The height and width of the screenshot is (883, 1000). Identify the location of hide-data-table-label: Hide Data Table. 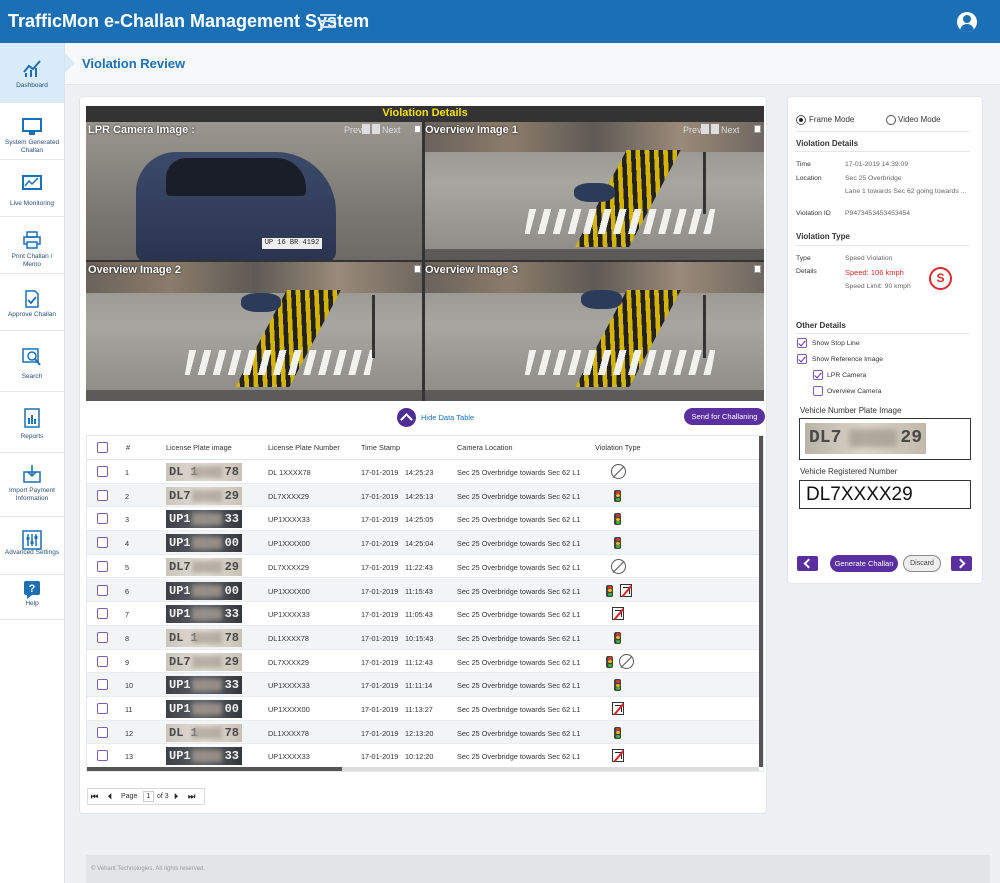
(447, 417).